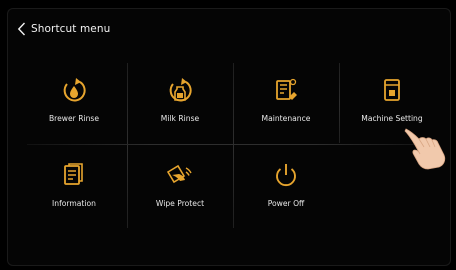  I want to click on tile-label: Power Off, so click(286, 203).